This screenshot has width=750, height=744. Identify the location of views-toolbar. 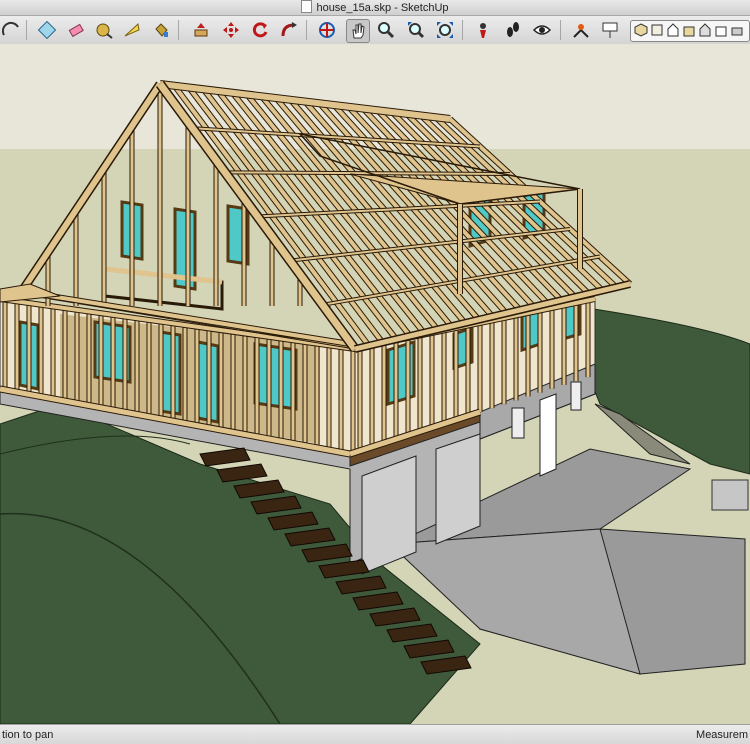
(690, 31).